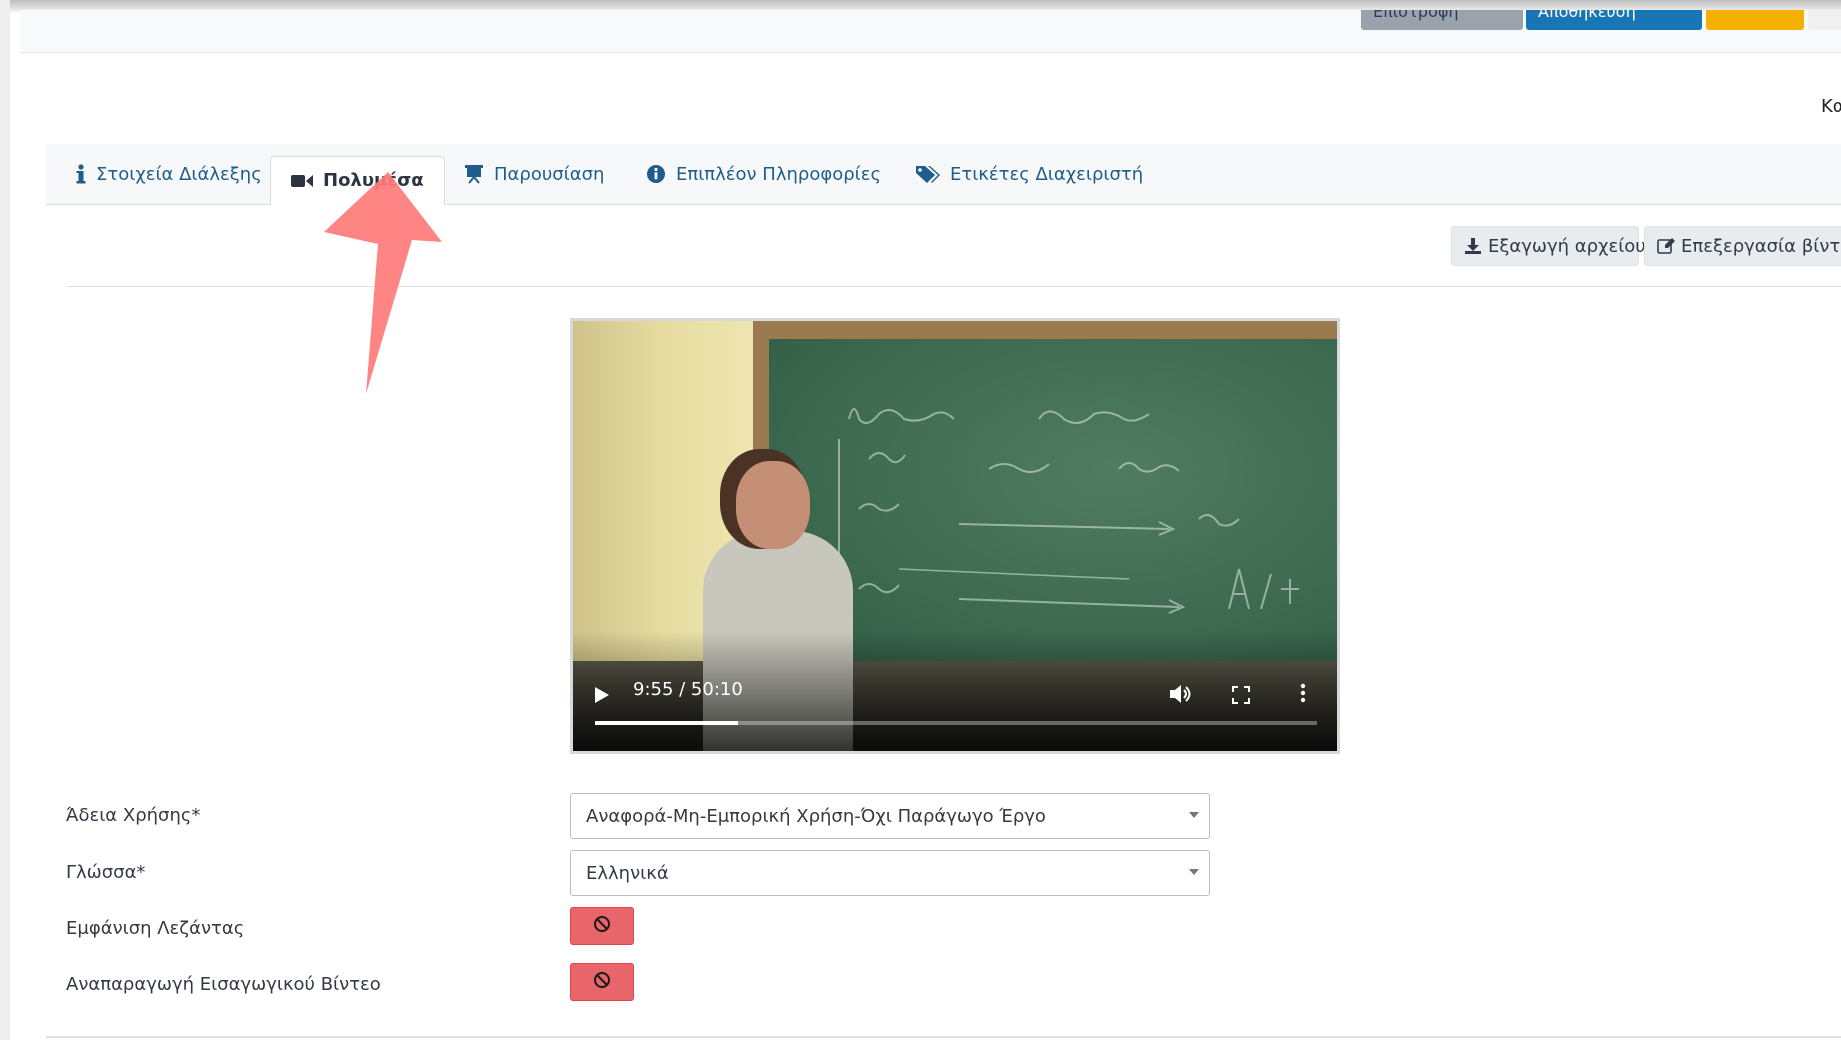 This screenshot has width=1841, height=1040. What do you see at coordinates (666, 723) in the screenshot?
I see `video-progress-fill` at bounding box center [666, 723].